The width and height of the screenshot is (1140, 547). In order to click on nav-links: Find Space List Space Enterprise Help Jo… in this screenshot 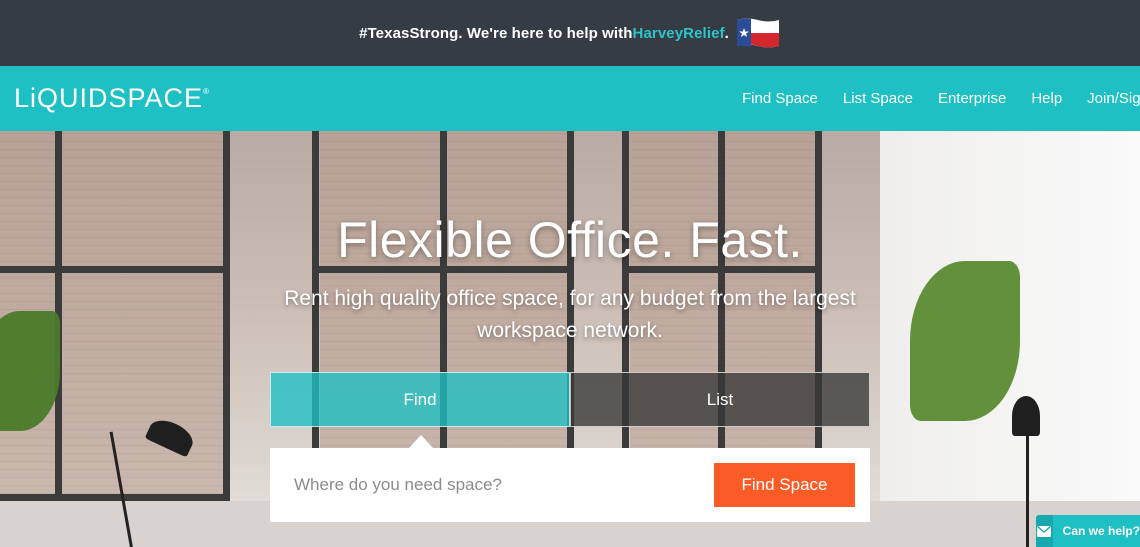, I will do `click(941, 98)`.